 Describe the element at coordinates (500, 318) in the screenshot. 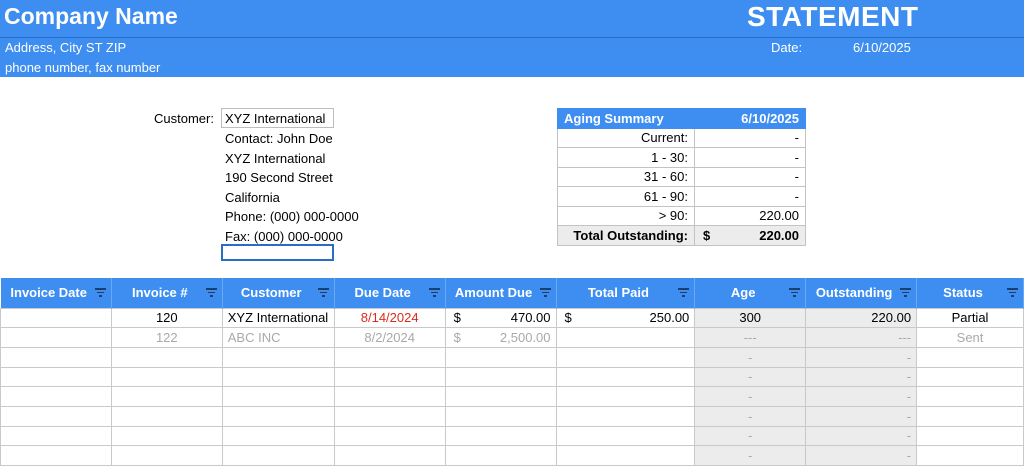

I see `amount-due-cell: $470.00` at that location.